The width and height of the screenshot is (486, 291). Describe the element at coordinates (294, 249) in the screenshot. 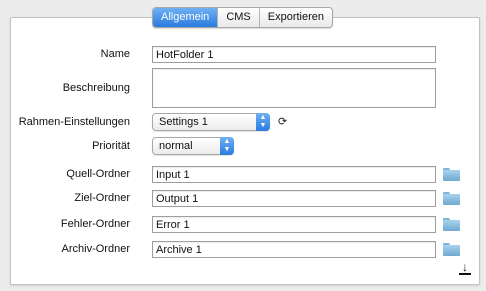

I see `archive-folder-input: Archive 1` at that location.